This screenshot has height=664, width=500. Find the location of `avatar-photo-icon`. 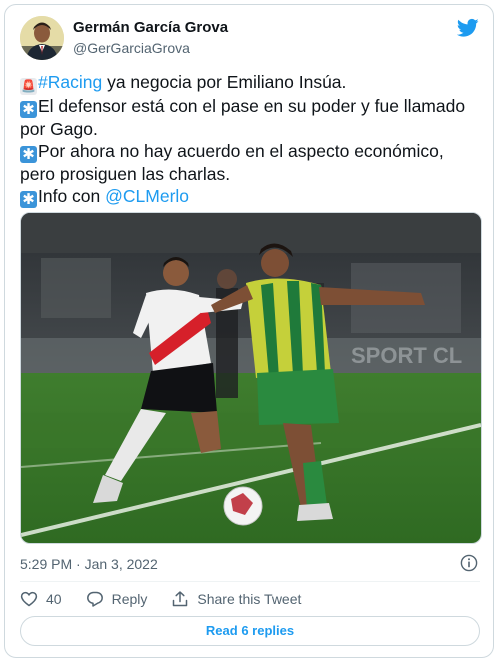

avatar-photo-icon is located at coordinates (42, 38).